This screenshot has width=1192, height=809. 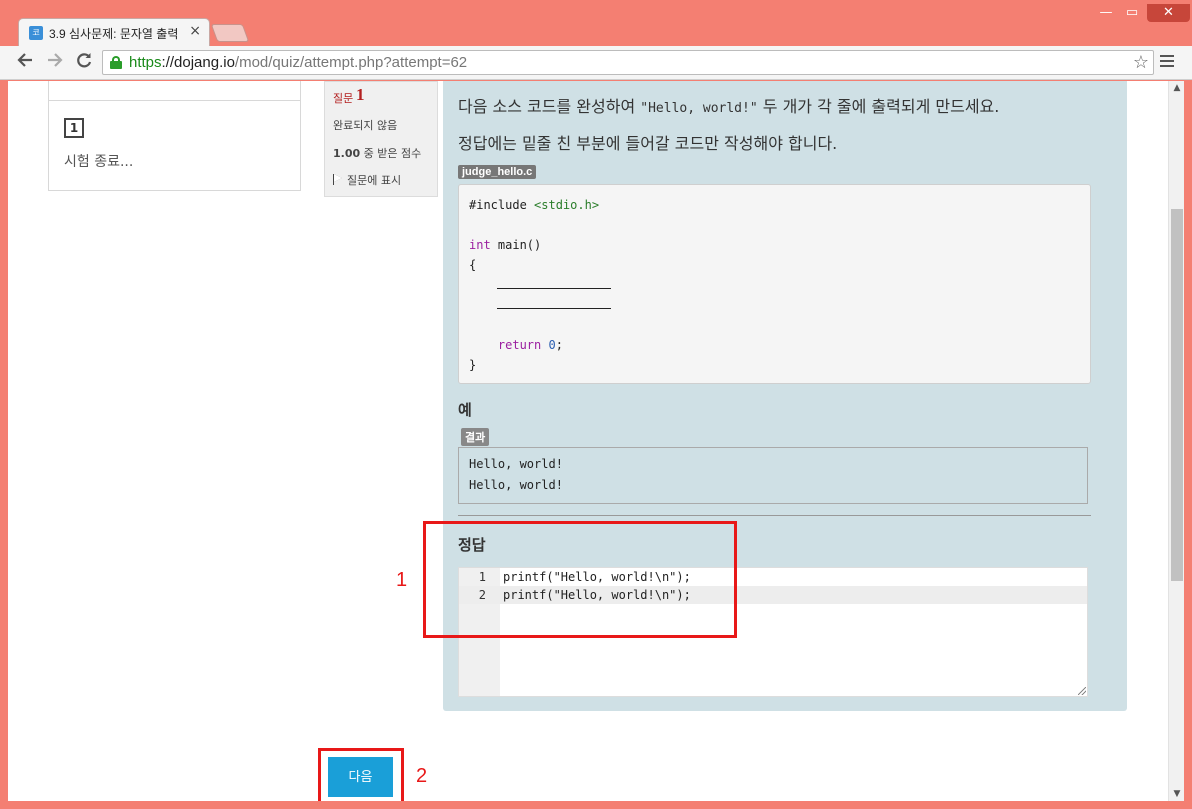 I want to click on result-output: Hello, world! Hello, world!, so click(x=773, y=475).